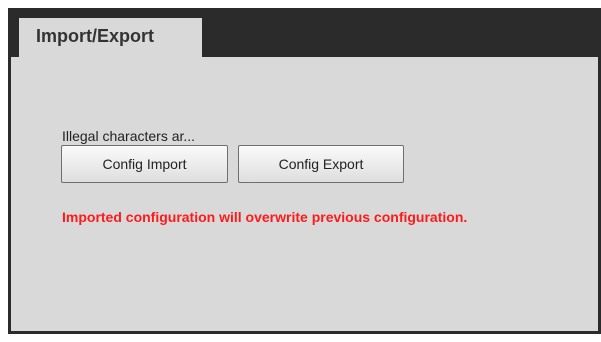  What do you see at coordinates (110, 38) in the screenshot?
I see `tab-import-export: Import/Export` at bounding box center [110, 38].